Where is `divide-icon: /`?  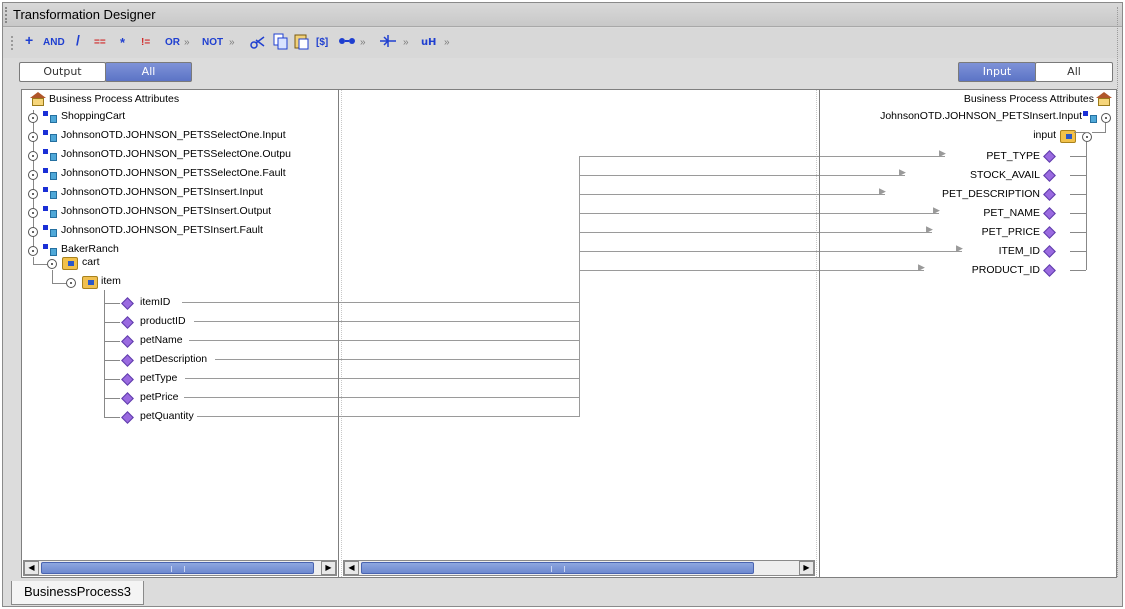
divide-icon: / is located at coordinates (78, 40).